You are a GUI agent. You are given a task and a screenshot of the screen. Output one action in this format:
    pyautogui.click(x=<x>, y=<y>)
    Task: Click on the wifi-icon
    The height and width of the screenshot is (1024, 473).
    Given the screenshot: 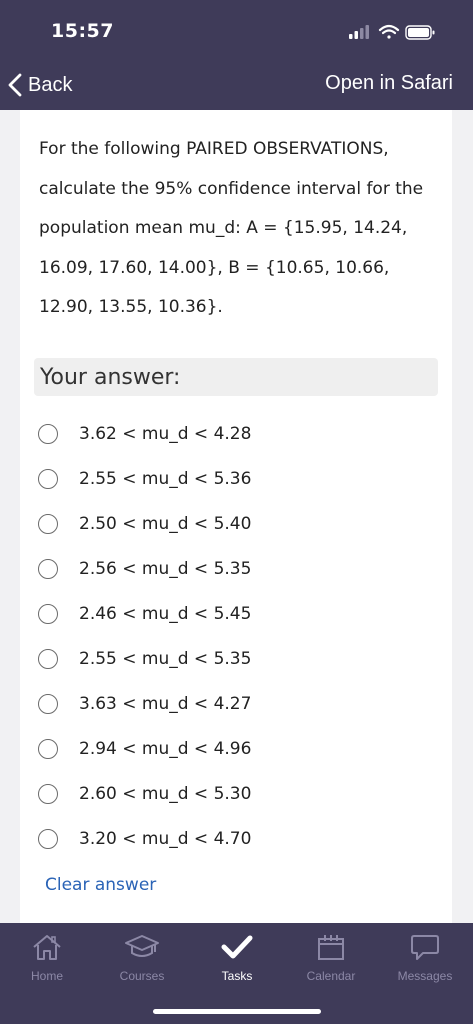 What is the action you would take?
    pyautogui.click(x=389, y=31)
    